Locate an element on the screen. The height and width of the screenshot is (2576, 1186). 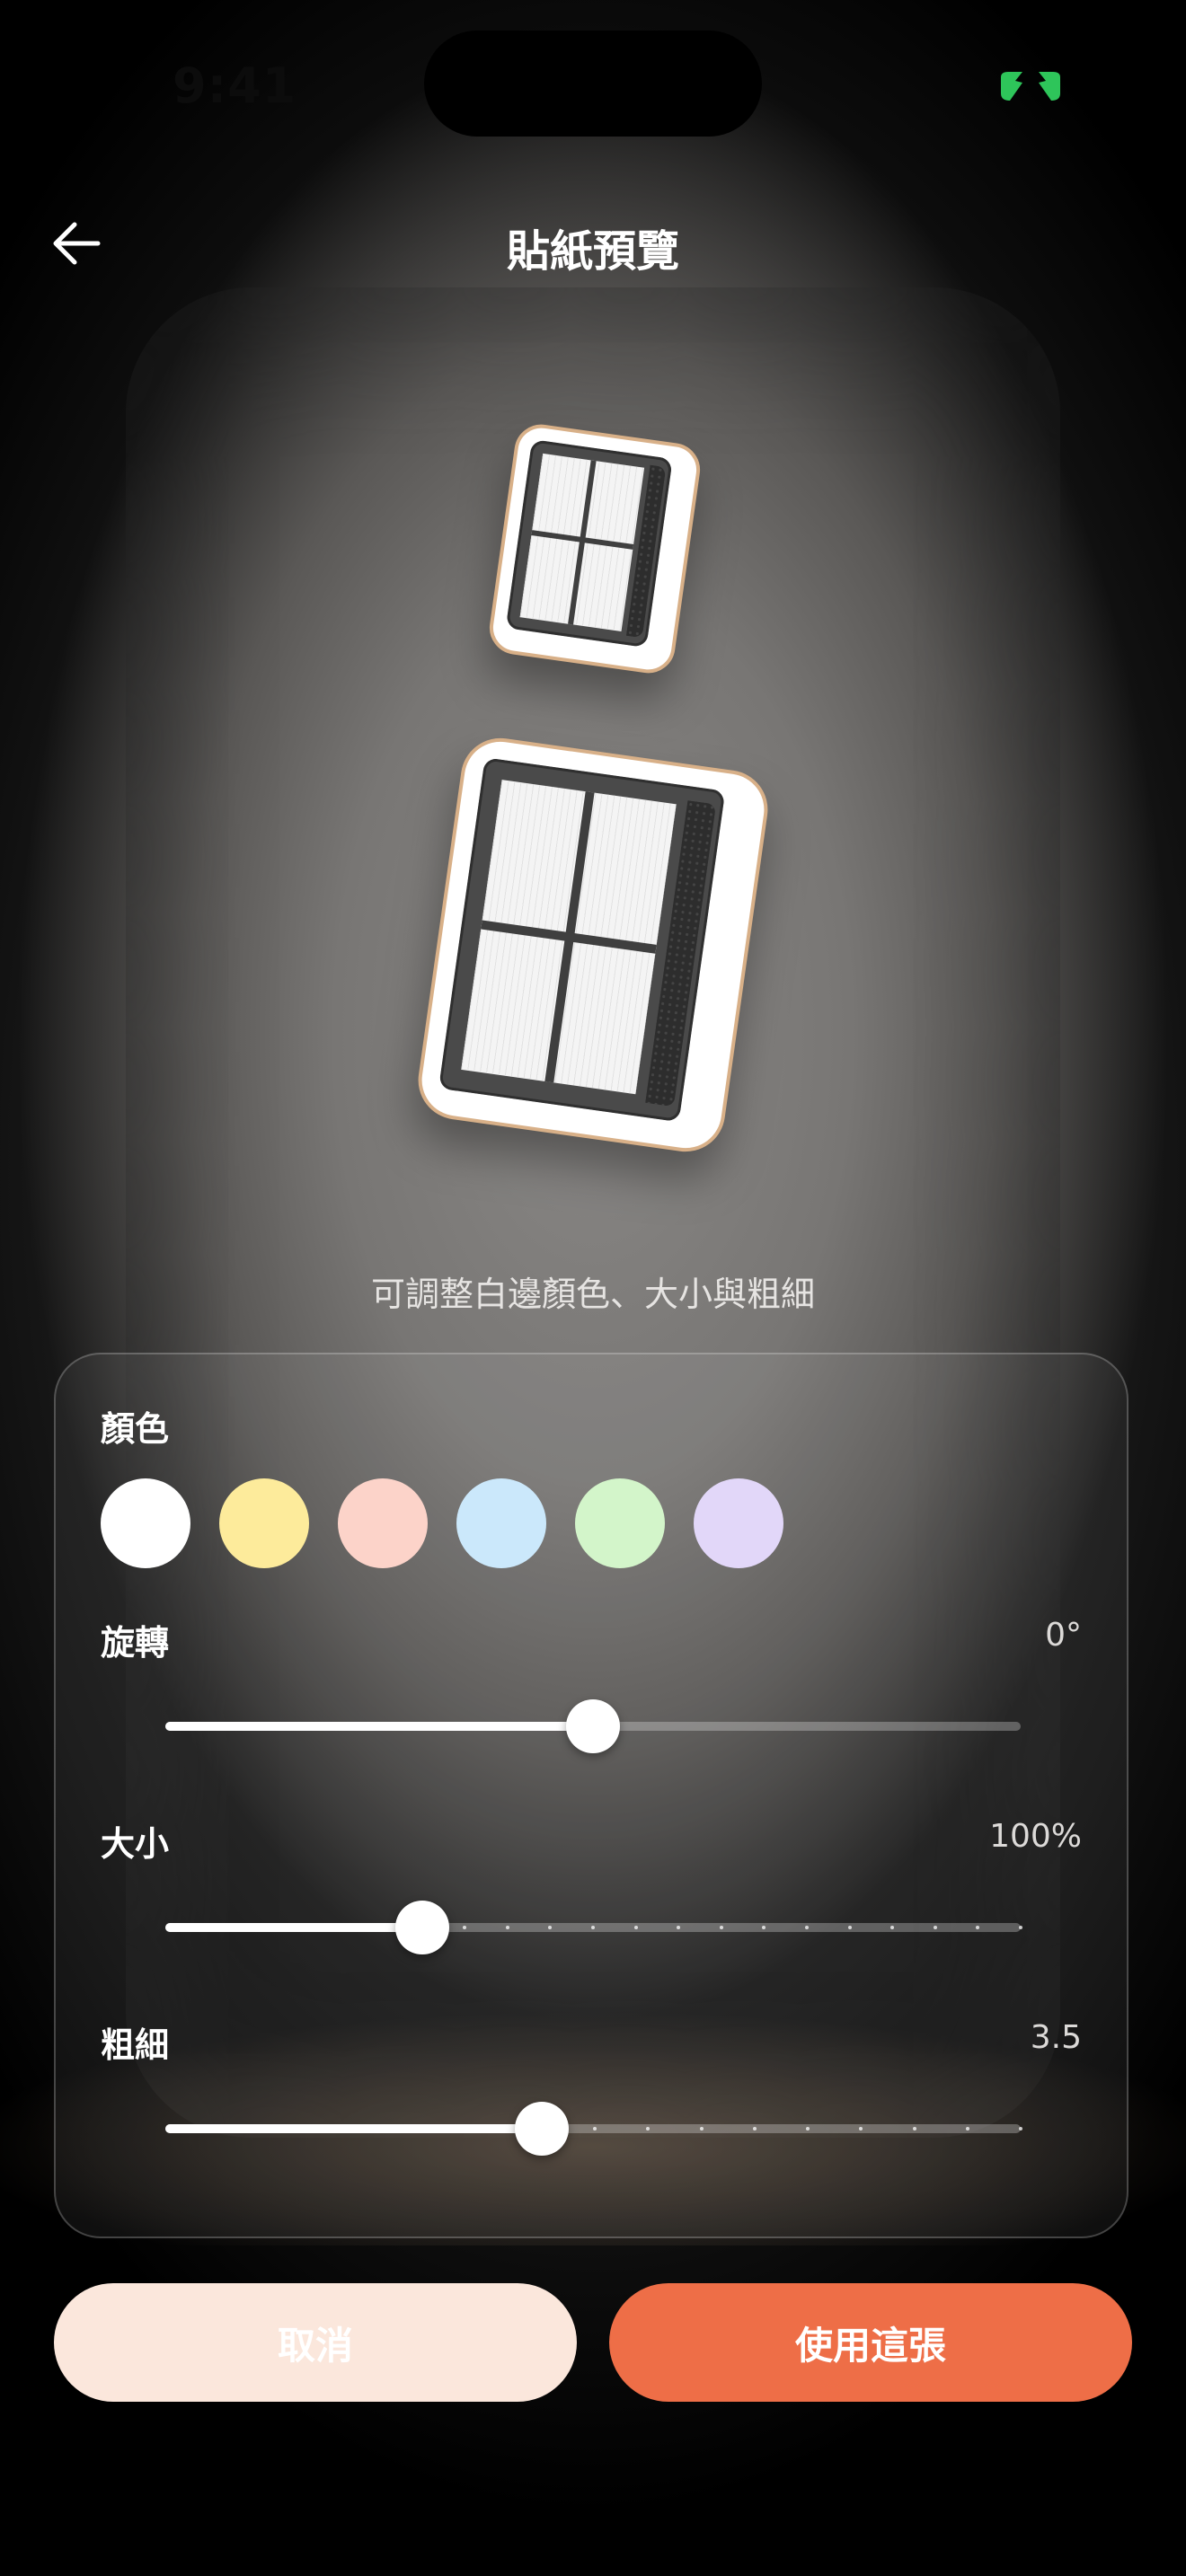
size-slider is located at coordinates (593, 1927).